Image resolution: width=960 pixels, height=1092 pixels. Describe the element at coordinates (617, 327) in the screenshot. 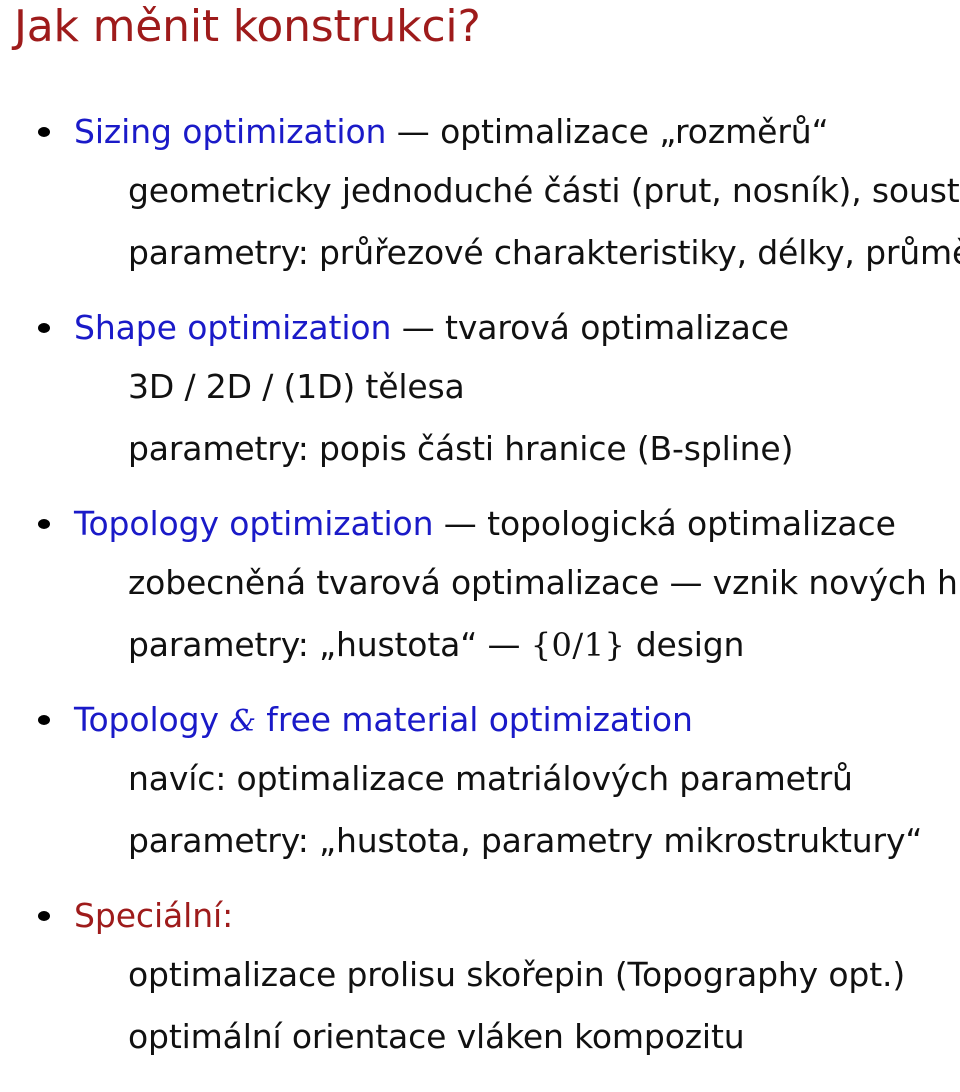

I see `bullet-tail-shape-optimization: tvarová optimalizace` at that location.